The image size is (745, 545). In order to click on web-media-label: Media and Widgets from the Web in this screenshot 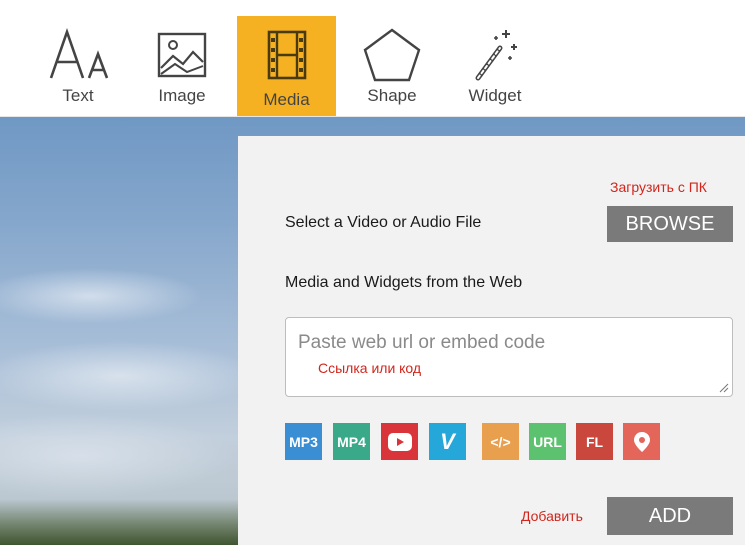, I will do `click(404, 282)`.